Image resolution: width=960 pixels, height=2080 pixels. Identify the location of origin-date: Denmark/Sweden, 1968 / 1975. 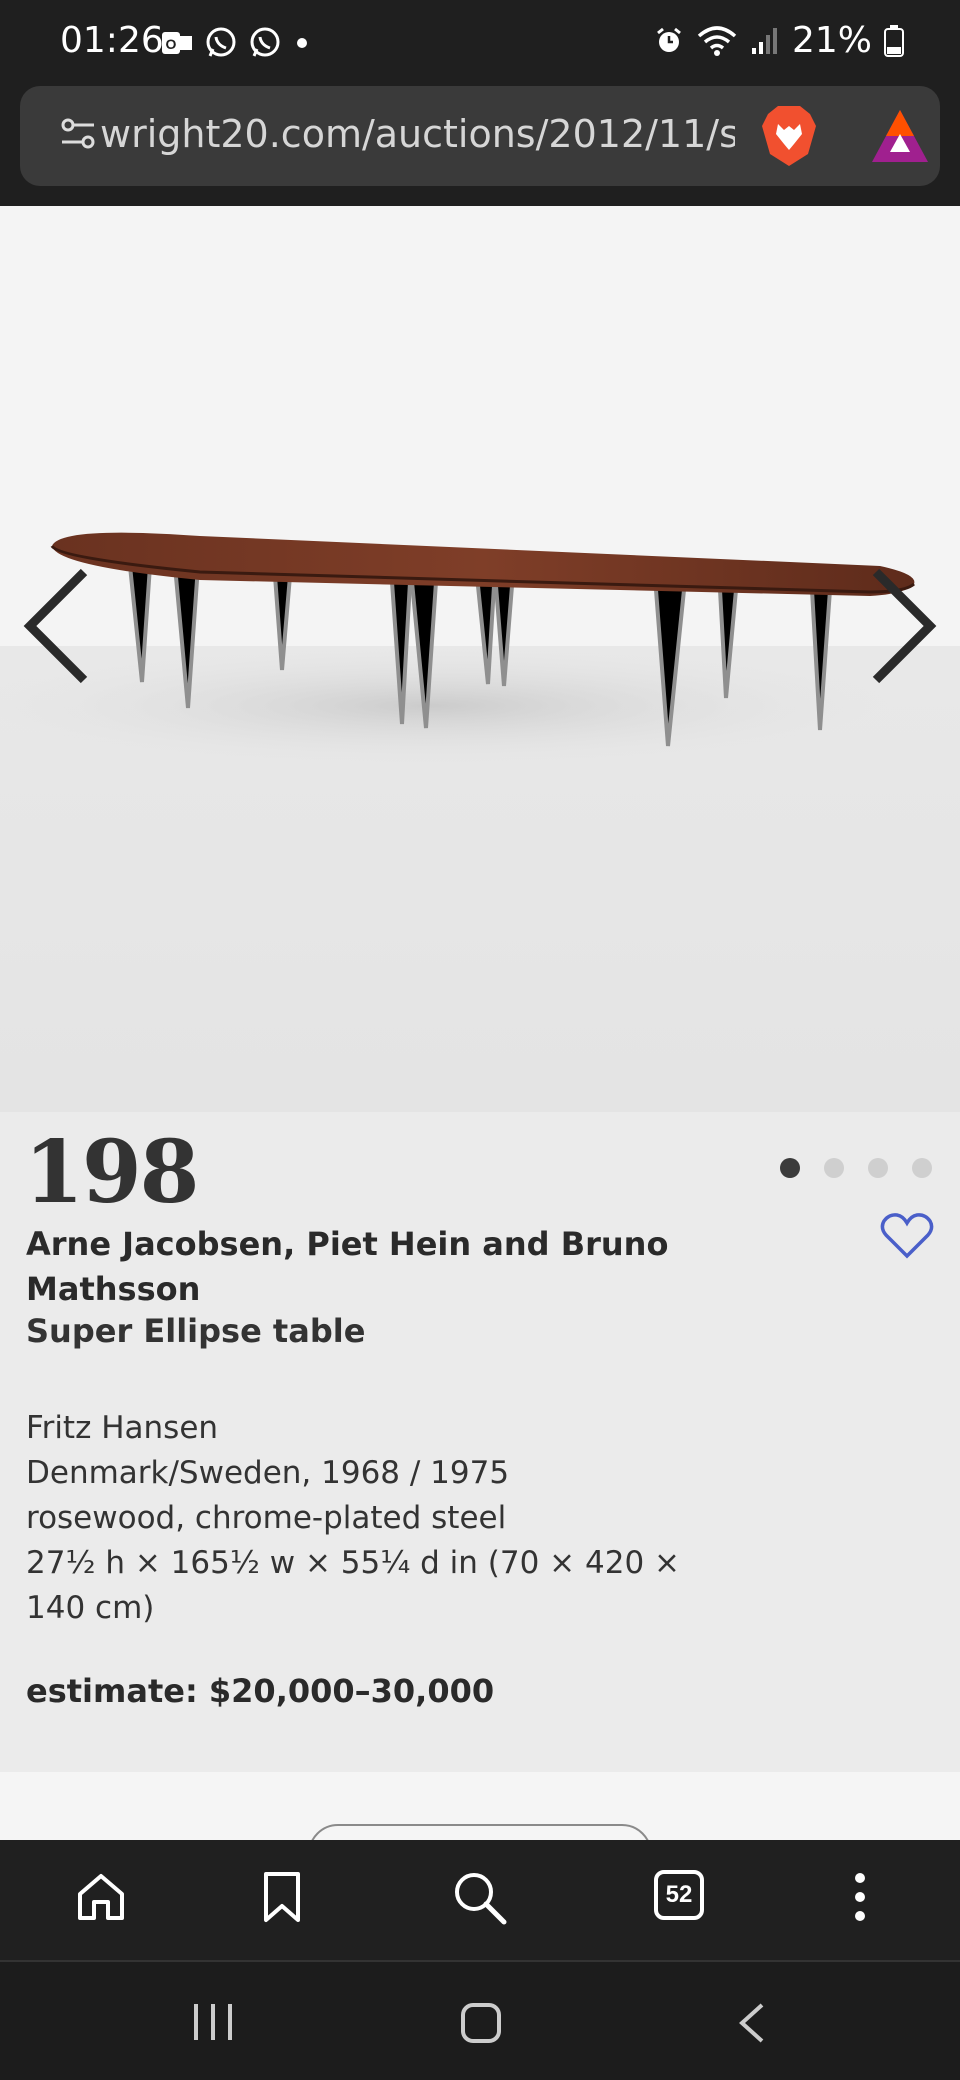
(268, 1473).